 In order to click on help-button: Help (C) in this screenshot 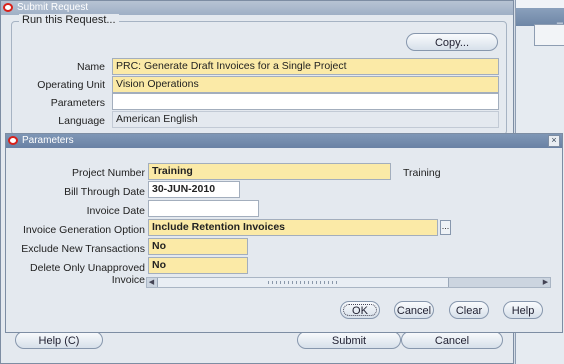, I will do `click(59, 340)`.